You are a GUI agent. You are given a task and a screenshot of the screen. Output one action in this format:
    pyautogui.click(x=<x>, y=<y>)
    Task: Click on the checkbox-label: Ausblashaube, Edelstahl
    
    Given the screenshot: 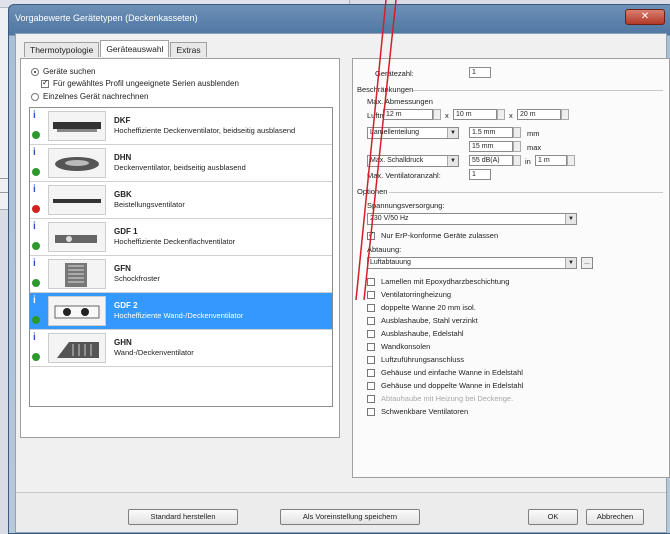 What is the action you would take?
    pyautogui.click(x=422, y=333)
    